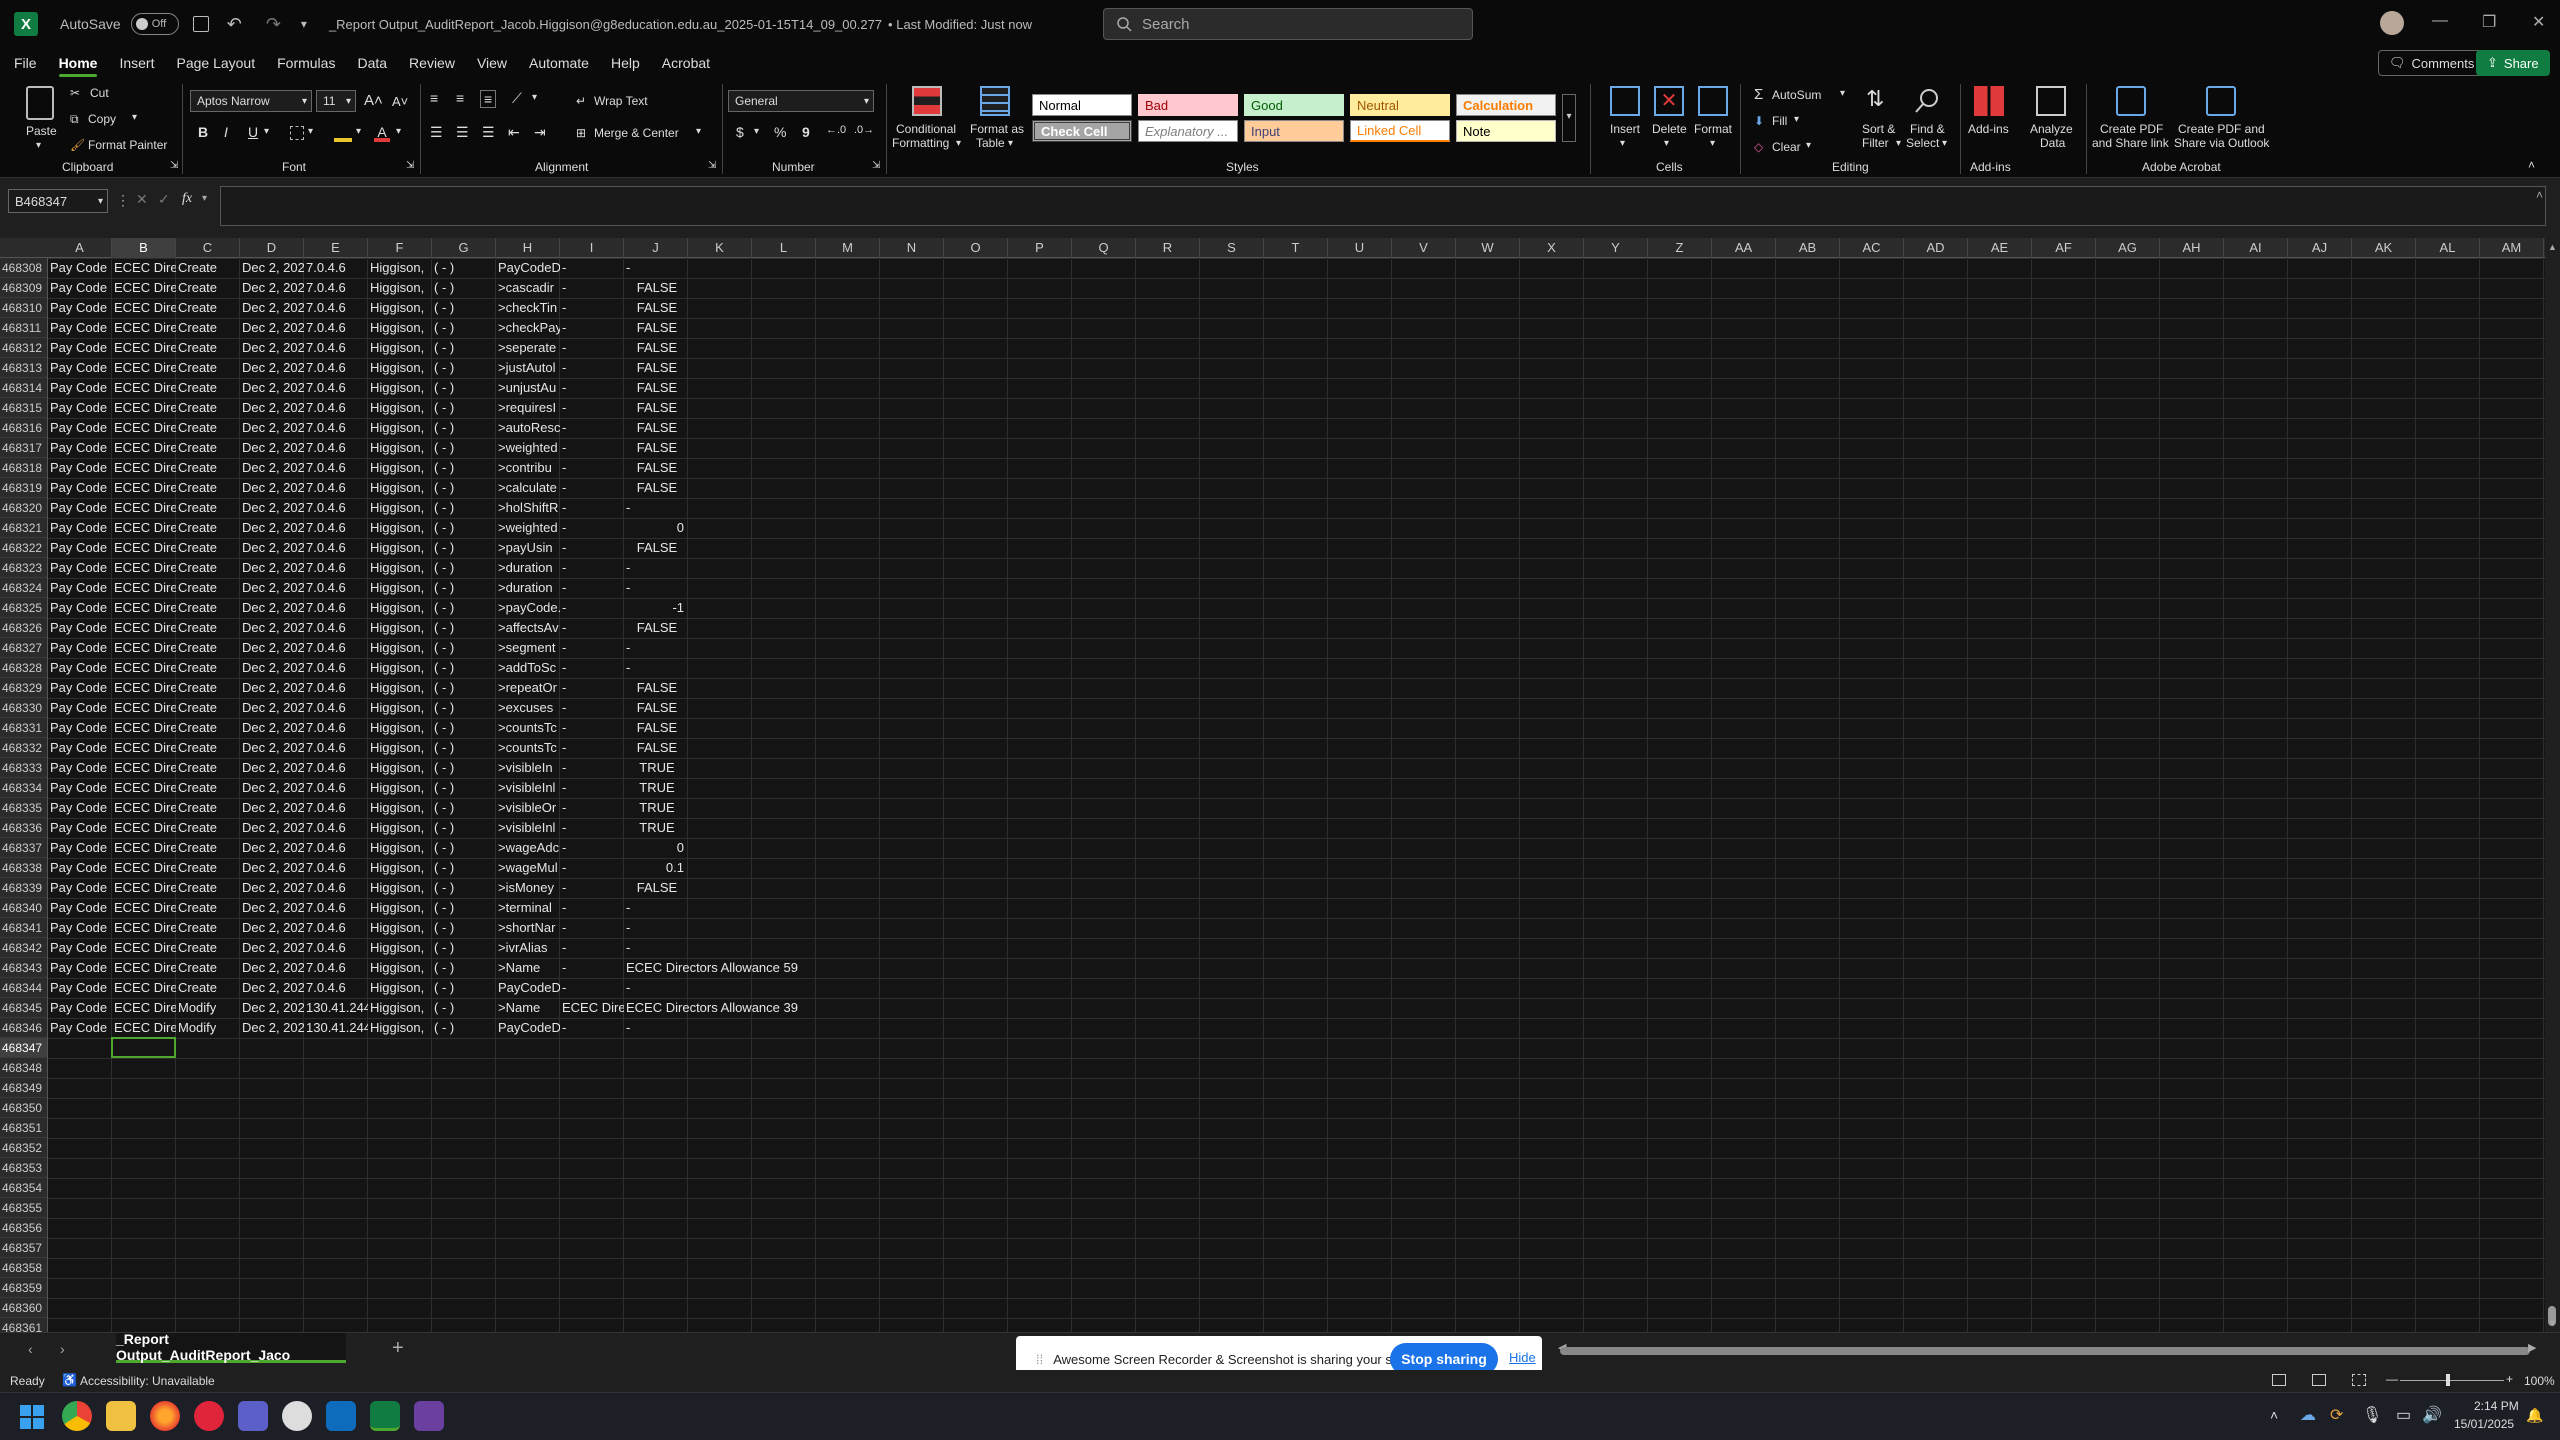 Image resolution: width=2560 pixels, height=1440 pixels. Describe the element at coordinates (385, 1416) in the screenshot. I see `excel-taskbar-icon` at that location.